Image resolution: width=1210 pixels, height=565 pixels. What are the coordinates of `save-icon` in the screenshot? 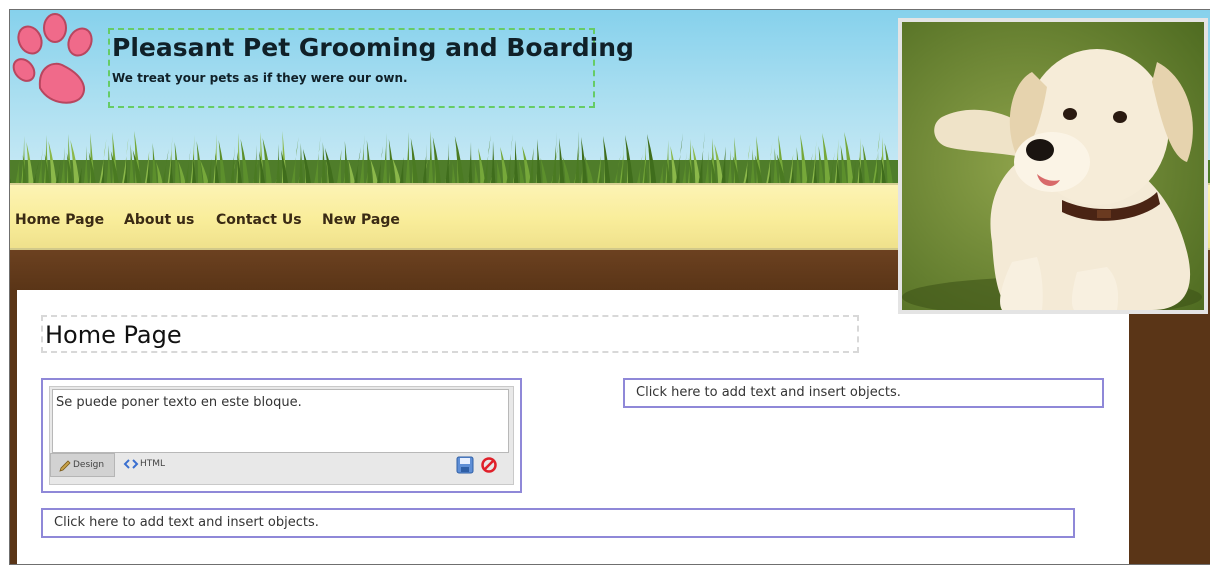 It's located at (465, 465).